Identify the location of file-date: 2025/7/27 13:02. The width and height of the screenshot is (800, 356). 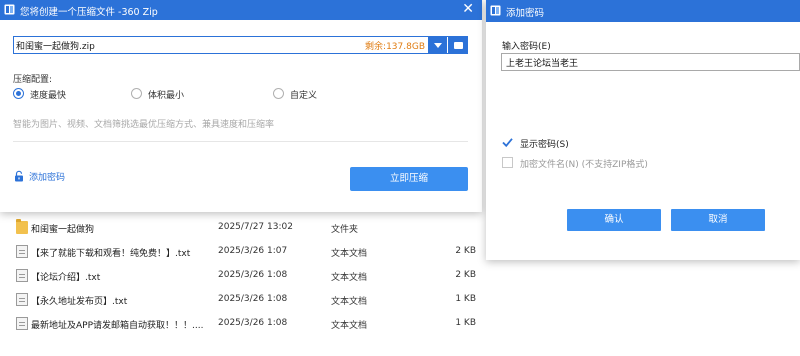
(255, 227).